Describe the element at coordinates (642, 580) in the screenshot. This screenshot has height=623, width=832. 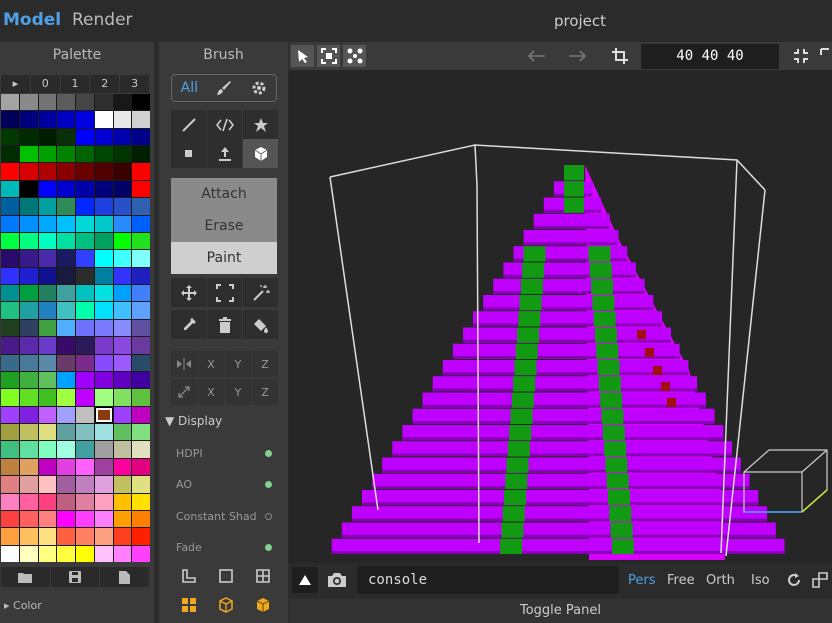
I see `view-mode-pers: Pers` at that location.